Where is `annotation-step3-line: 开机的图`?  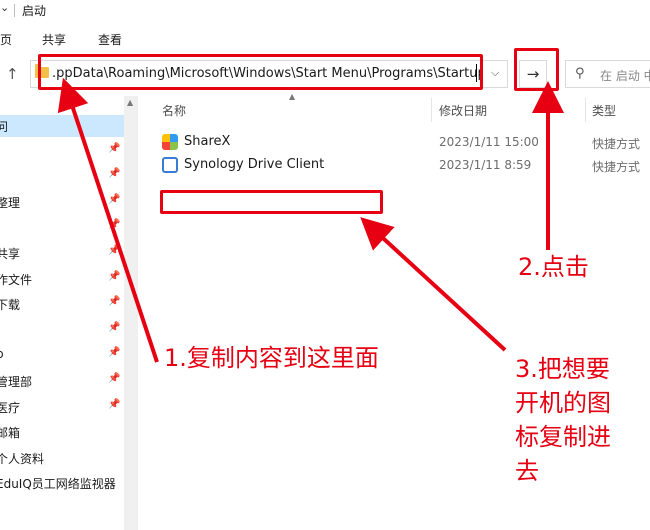
annotation-step3-line: 开机的图 is located at coordinates (563, 403).